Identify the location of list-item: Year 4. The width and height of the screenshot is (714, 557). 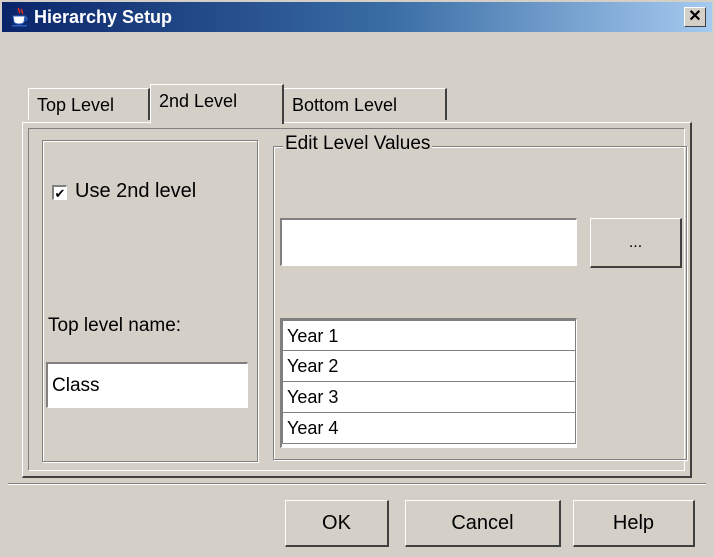
(429, 428).